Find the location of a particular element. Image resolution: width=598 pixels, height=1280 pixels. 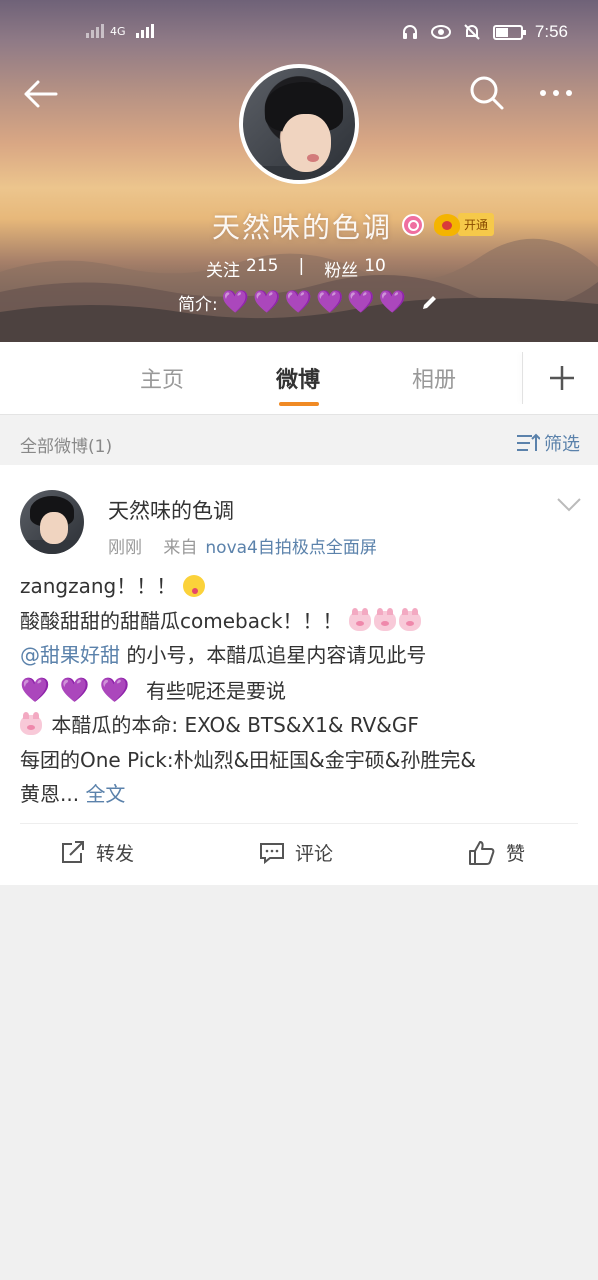

badge-icon is located at coordinates (413, 225).